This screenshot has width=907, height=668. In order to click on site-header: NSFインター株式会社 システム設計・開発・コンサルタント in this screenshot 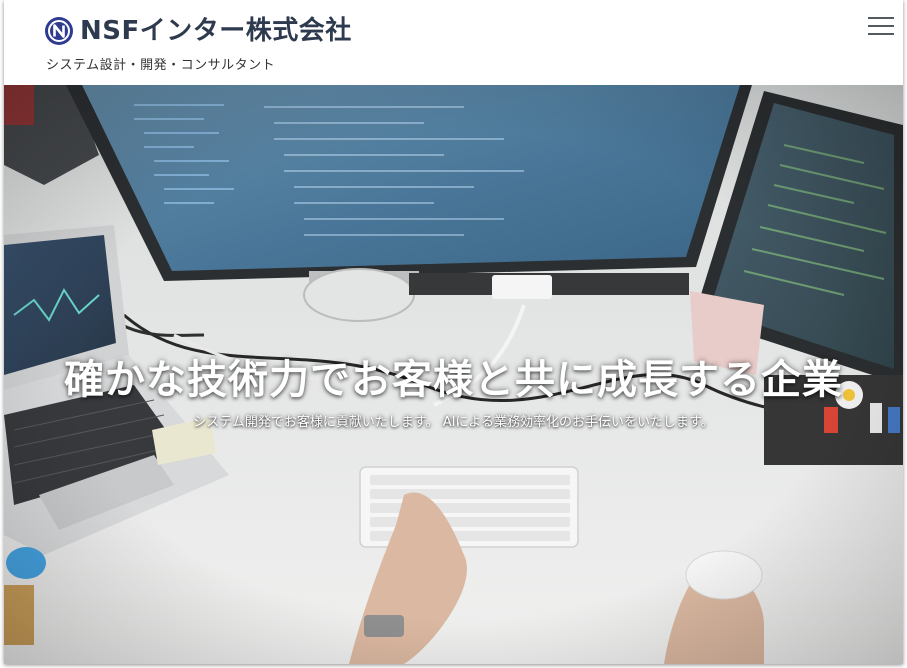, I will do `click(453, 42)`.